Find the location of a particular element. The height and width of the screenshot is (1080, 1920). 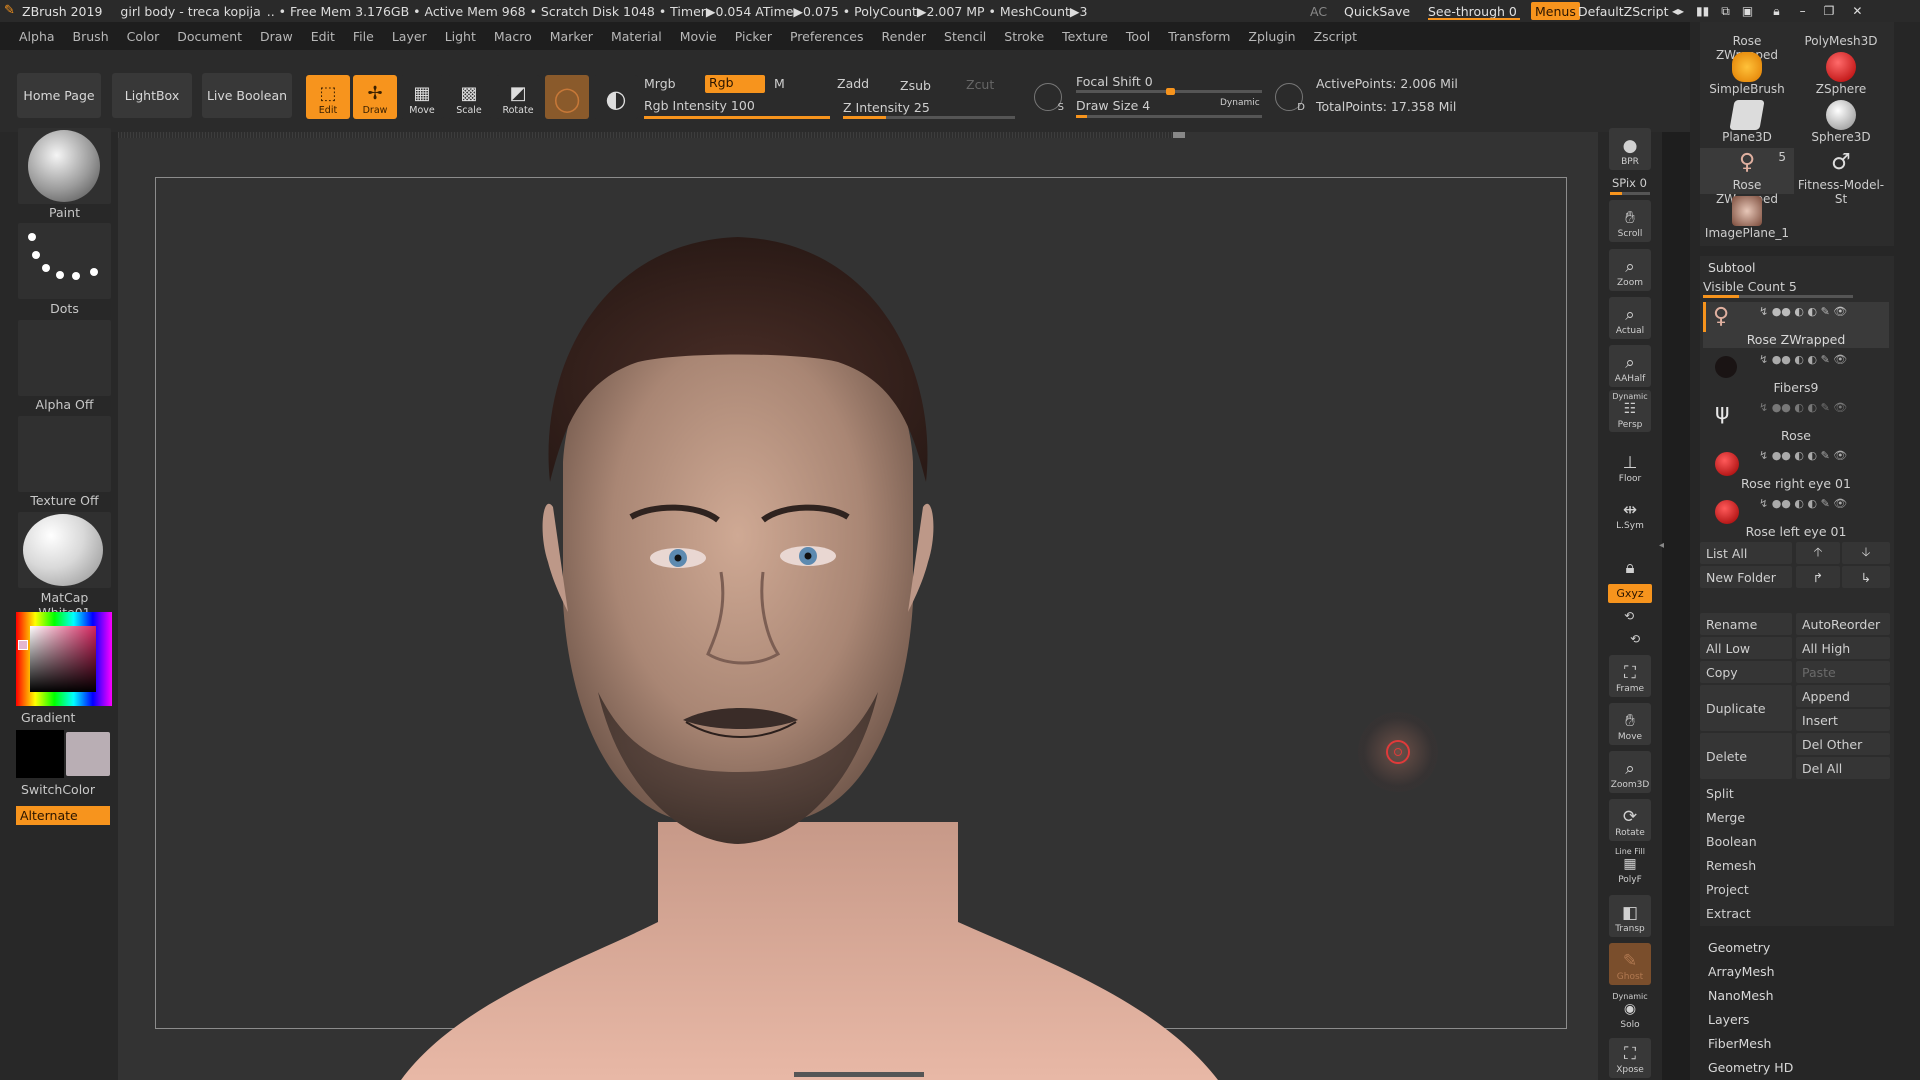

move-button: ▦ Move is located at coordinates (422, 97).